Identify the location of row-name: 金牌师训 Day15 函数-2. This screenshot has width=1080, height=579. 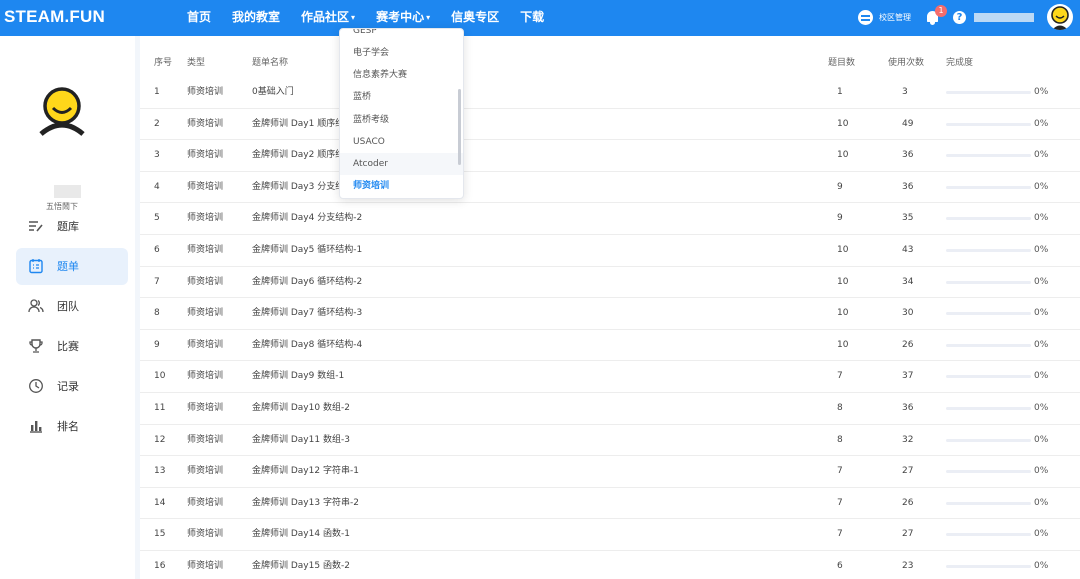
(301, 565).